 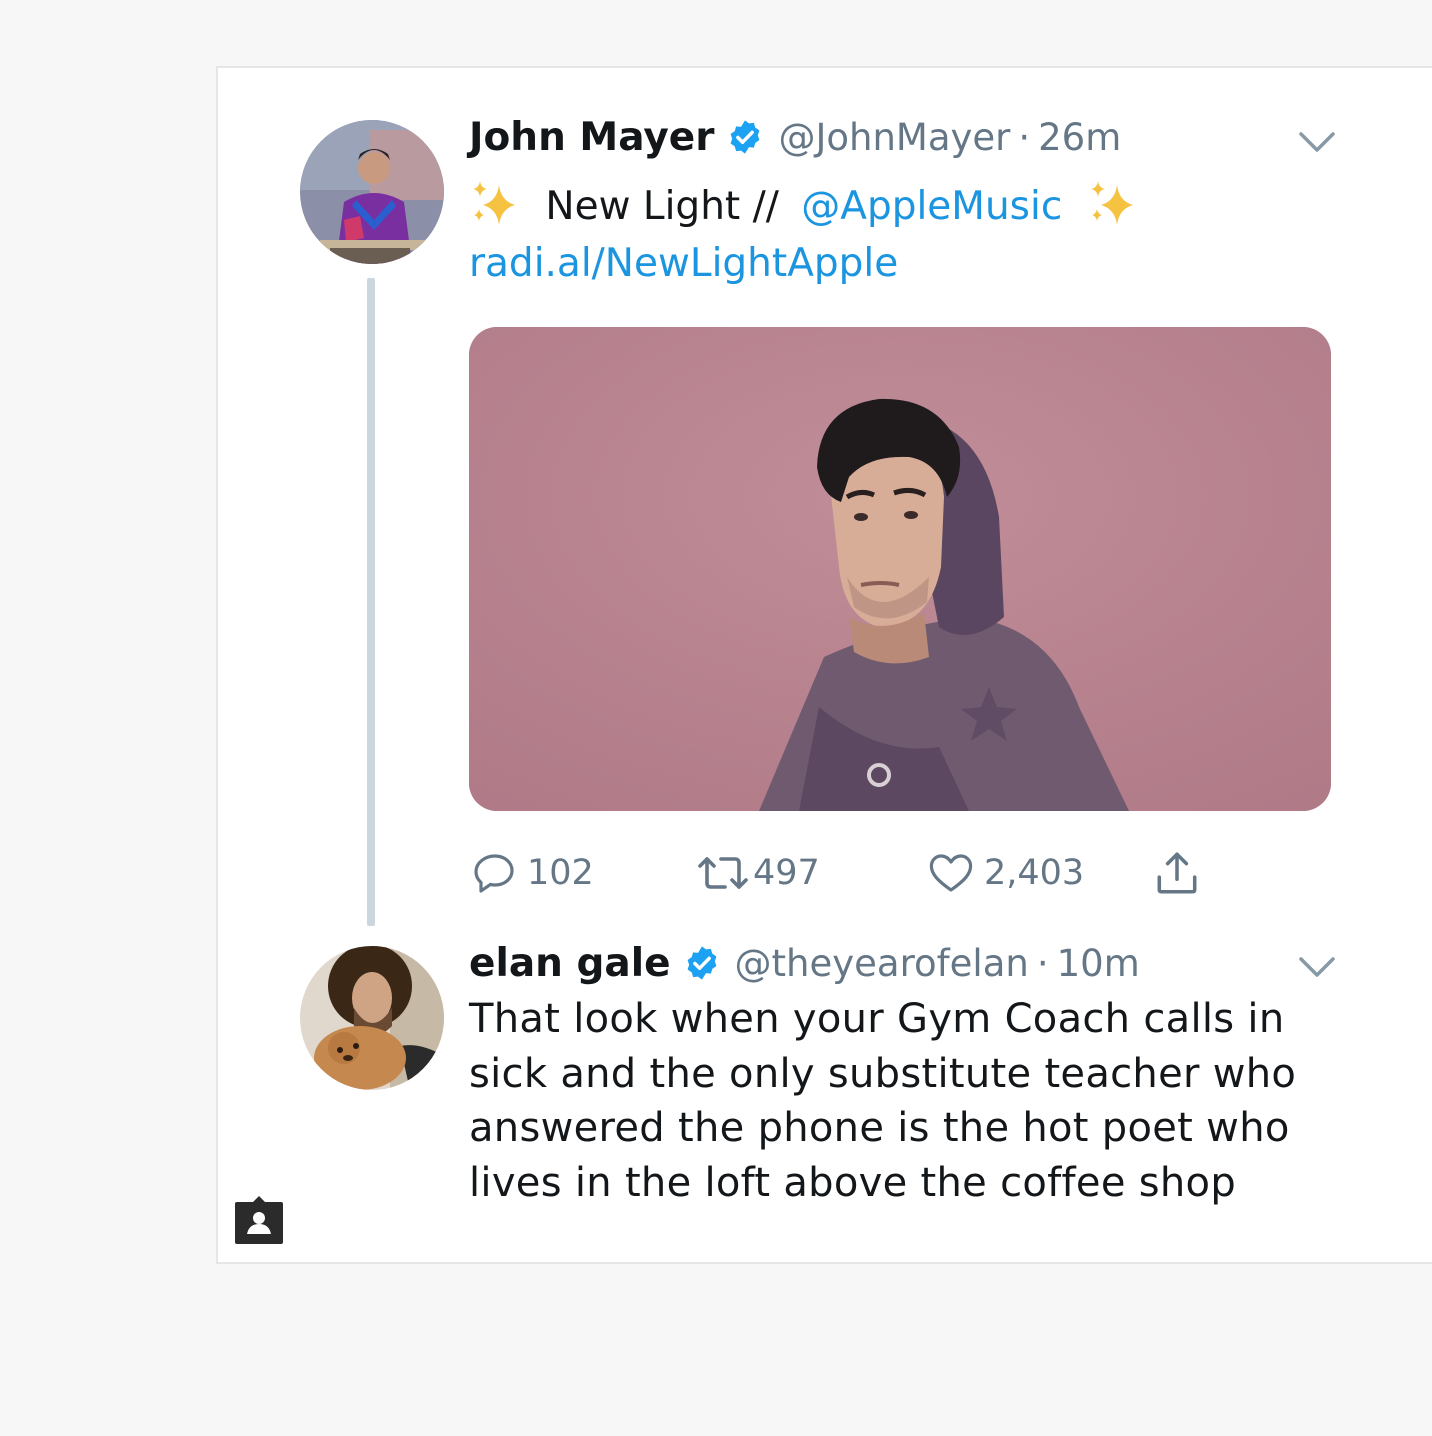 What do you see at coordinates (894, 137) in the screenshot?
I see `user-handle: @JohnMayer` at bounding box center [894, 137].